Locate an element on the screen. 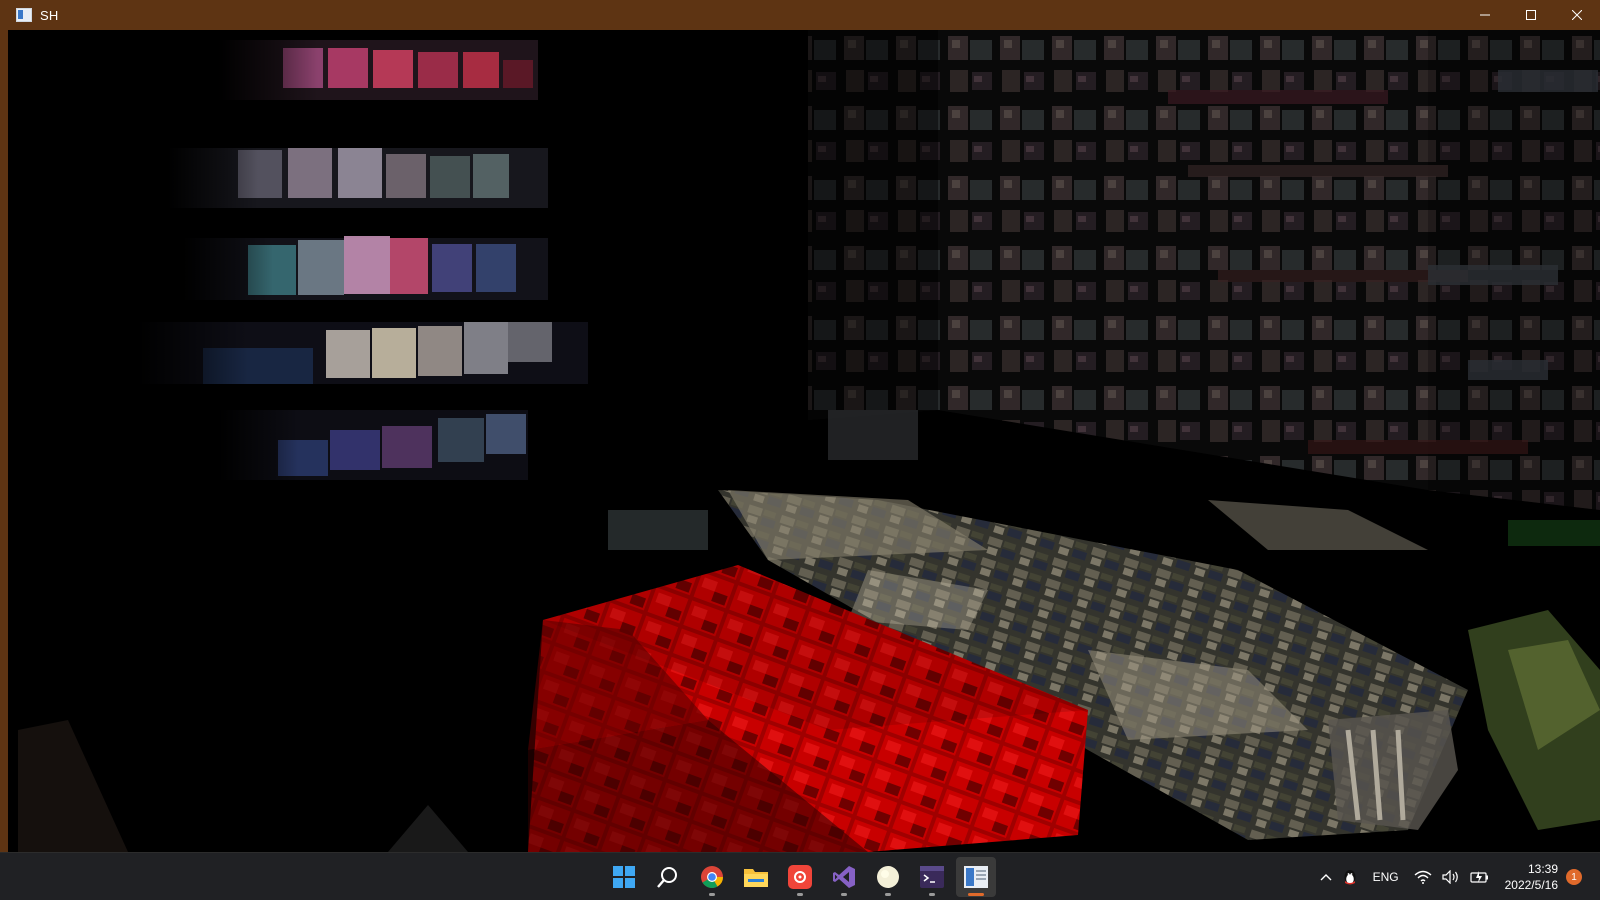  battery-button is located at coordinates (1480, 876).